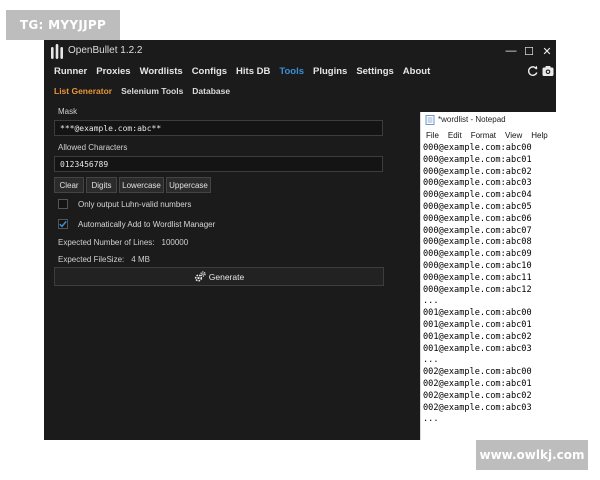 This screenshot has width=600, height=480. Describe the element at coordinates (477, 254) in the screenshot. I see `wordlist-line: 000@example.com:abc09` at that location.